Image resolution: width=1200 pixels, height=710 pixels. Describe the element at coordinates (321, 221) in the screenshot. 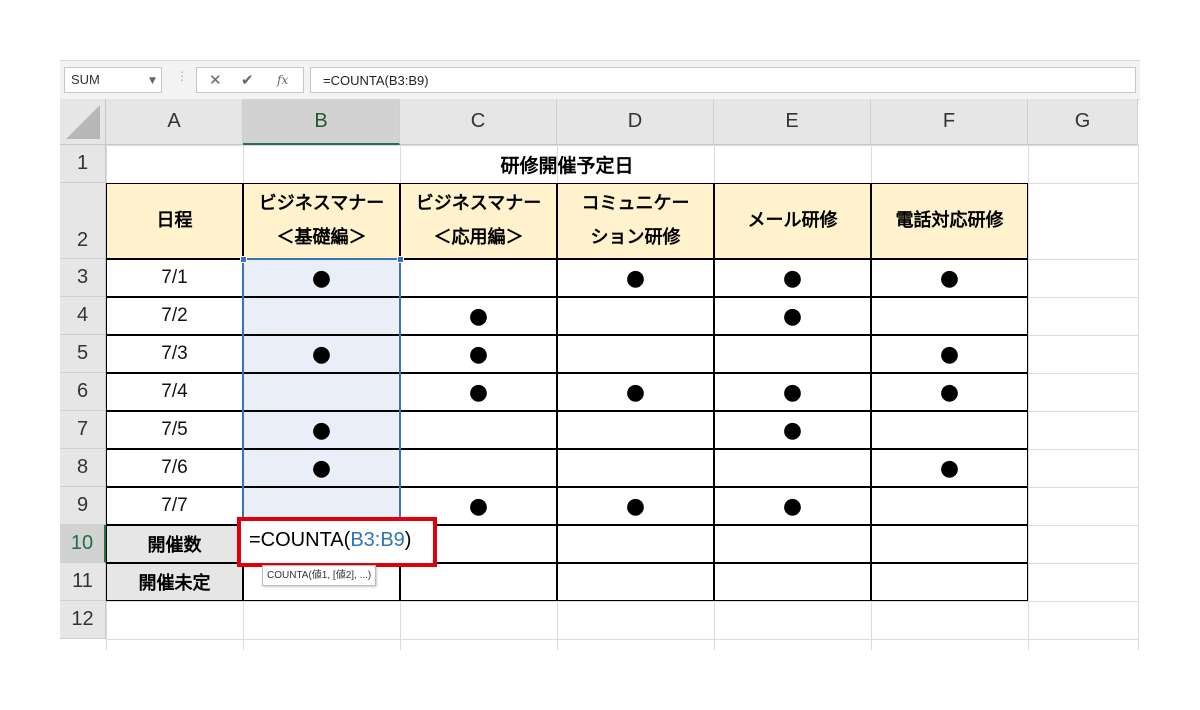

I see `header-course-1: ビジネスマナー ＜基礎編＞` at that location.